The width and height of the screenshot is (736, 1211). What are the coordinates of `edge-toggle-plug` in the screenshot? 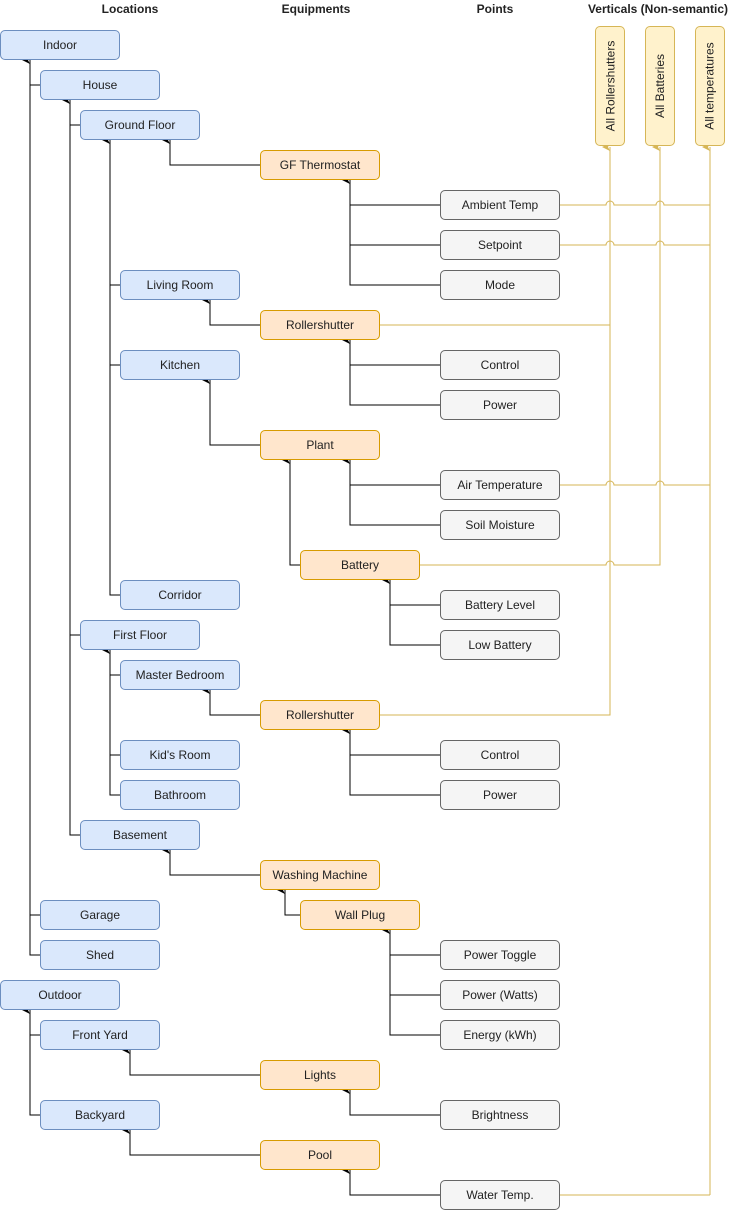 It's located at (411, 941).